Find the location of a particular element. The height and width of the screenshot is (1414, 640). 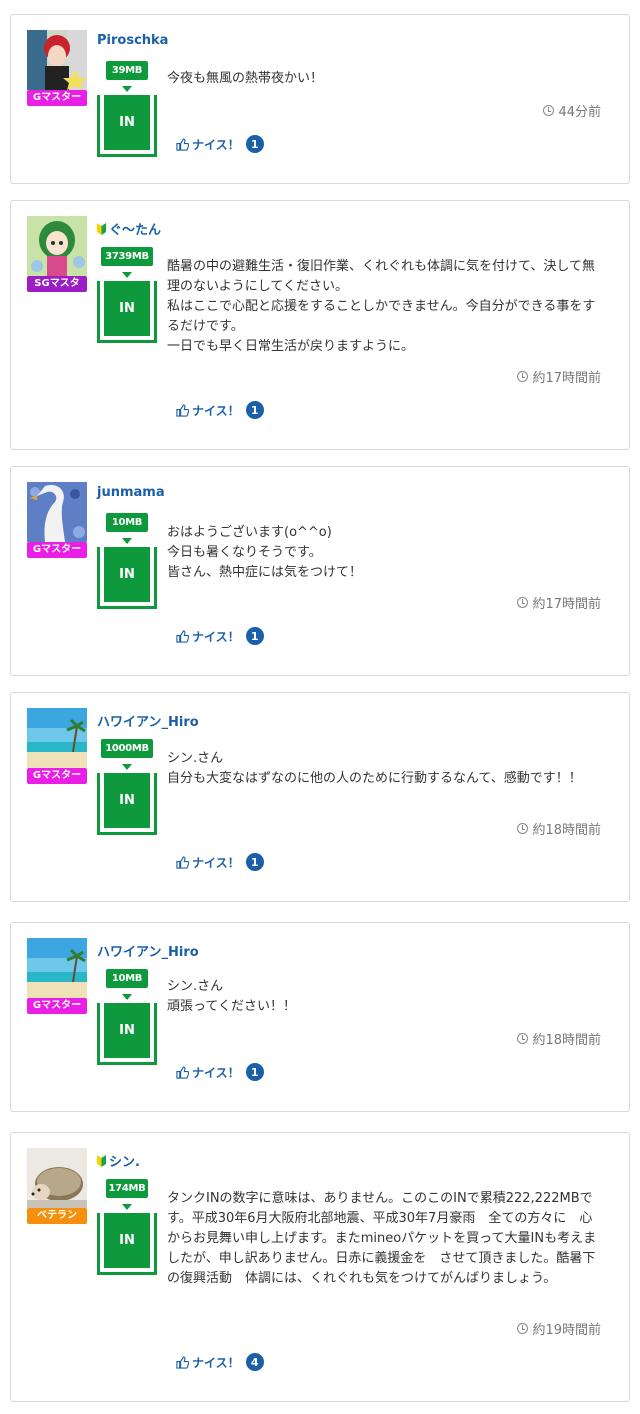

tank-amount-badge: 1000MB is located at coordinates (127, 748).